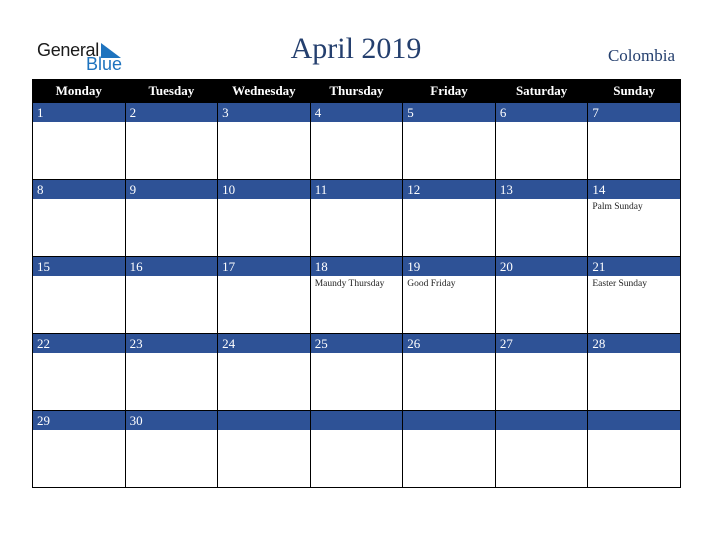 This screenshot has width=712, height=550. Describe the element at coordinates (634, 189) in the screenshot. I see `day-number: 14` at that location.